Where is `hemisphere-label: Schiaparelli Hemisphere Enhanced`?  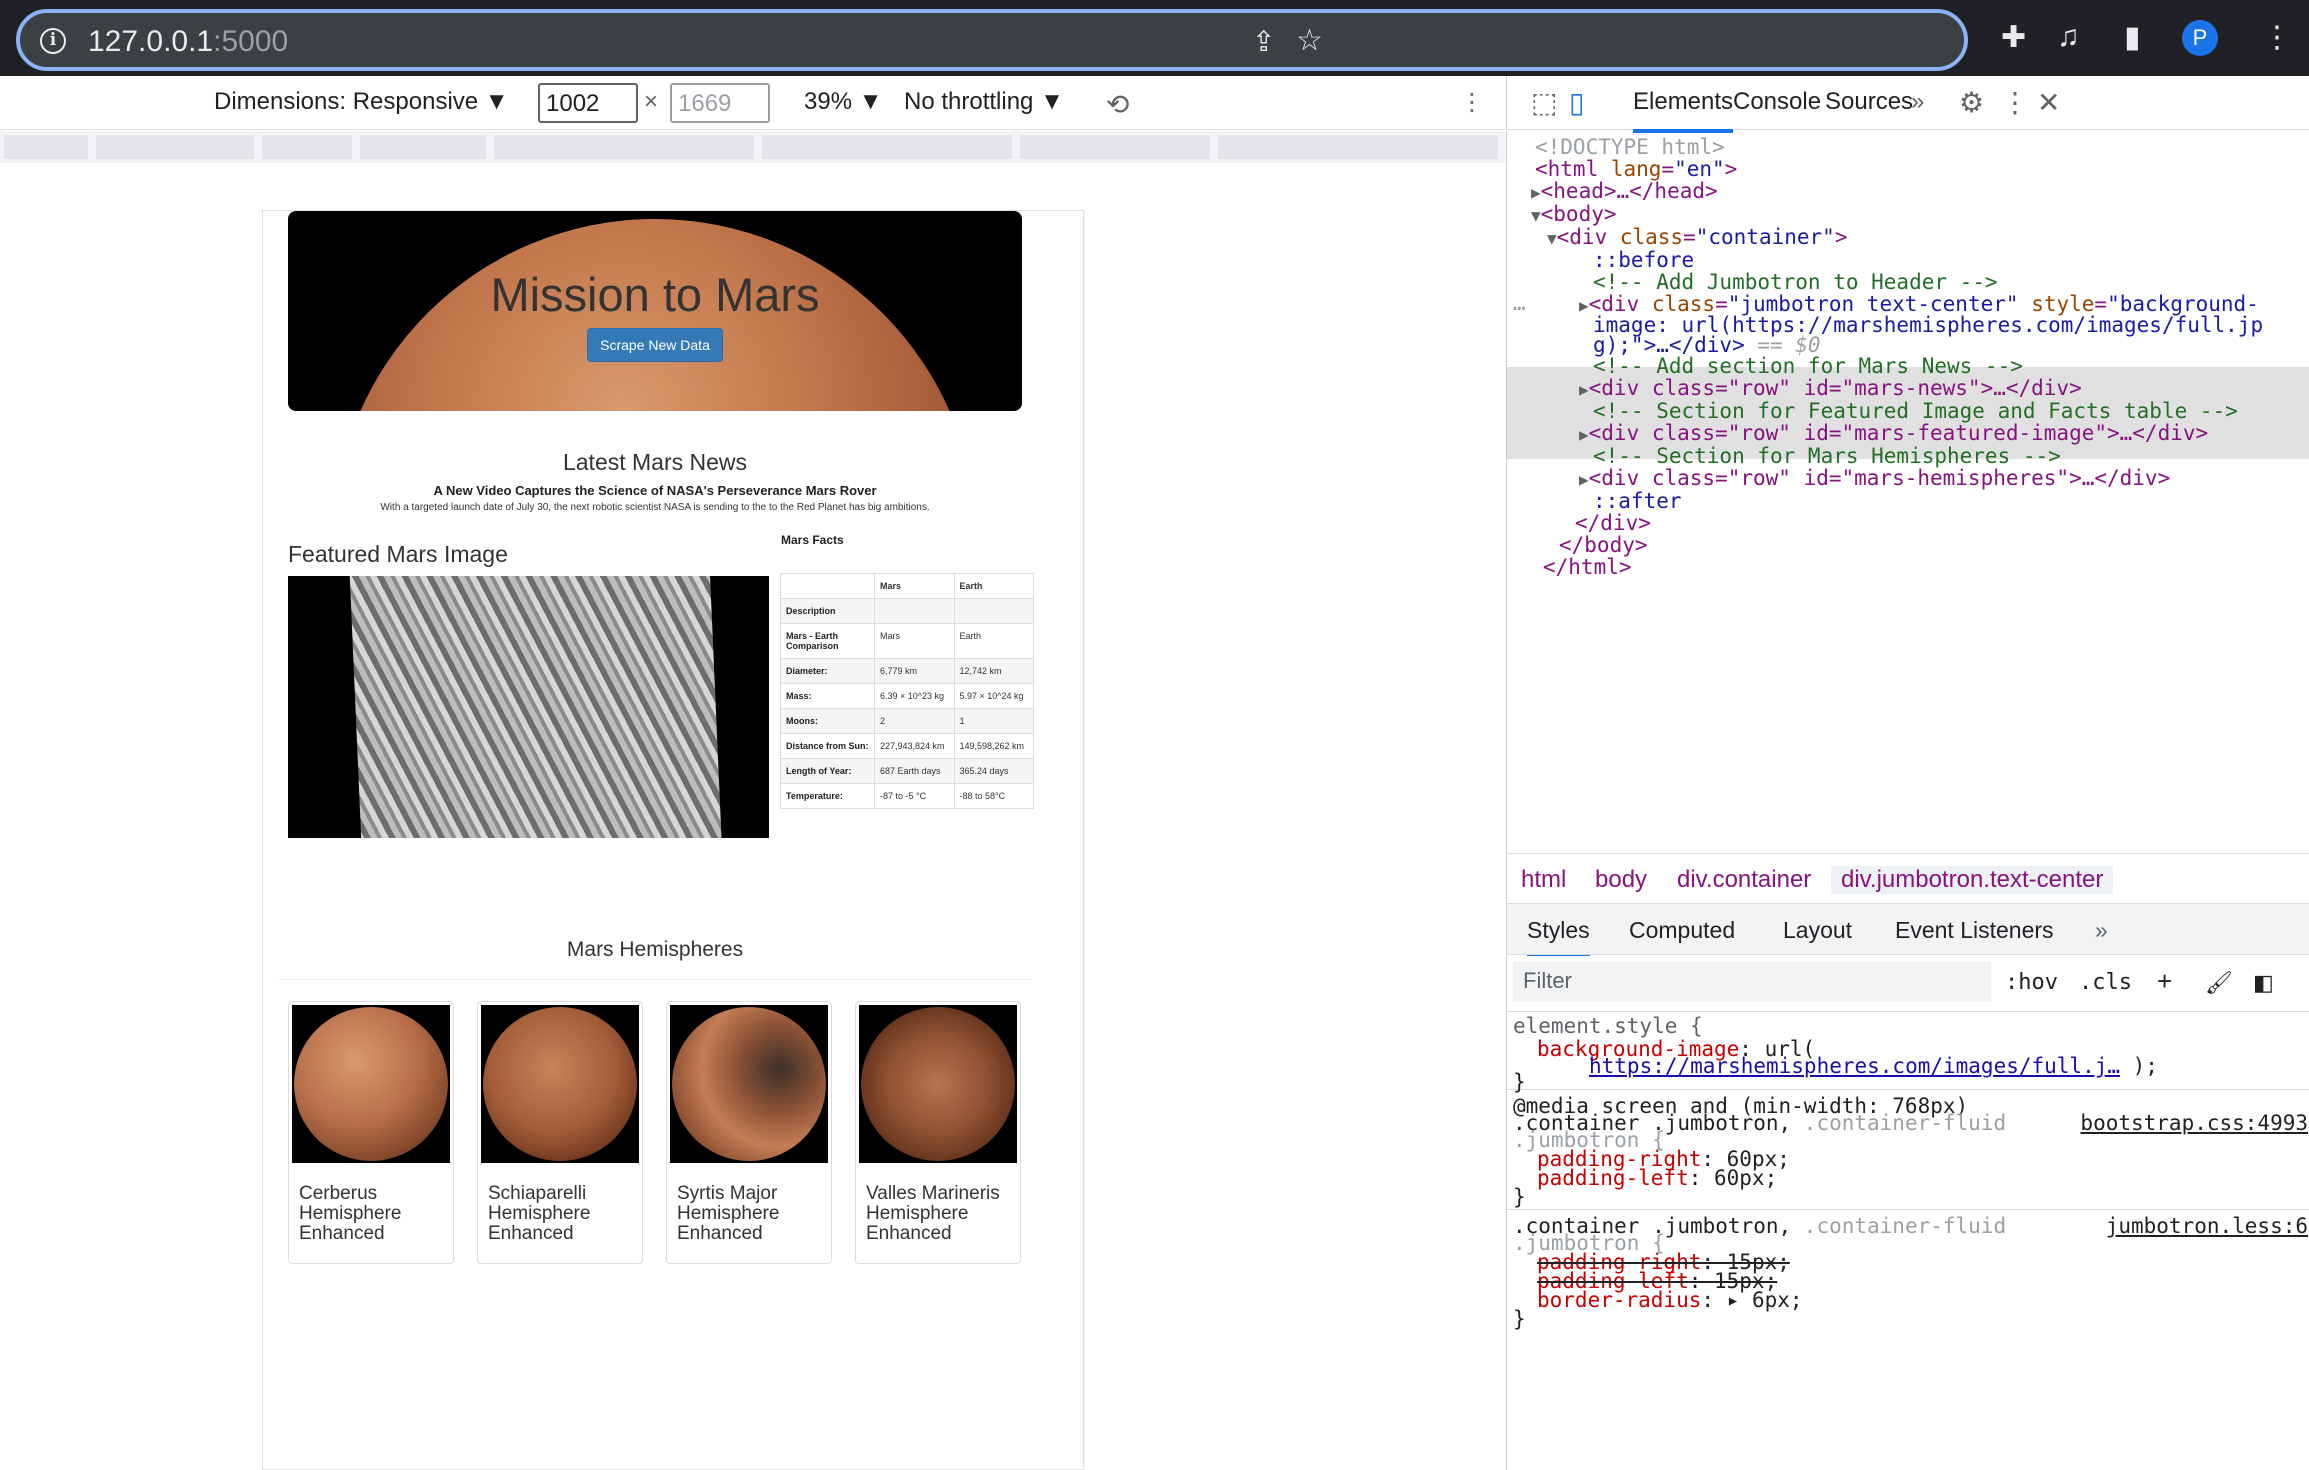 hemisphere-label: Schiaparelli Hemisphere Enhanced is located at coordinates (539, 1213).